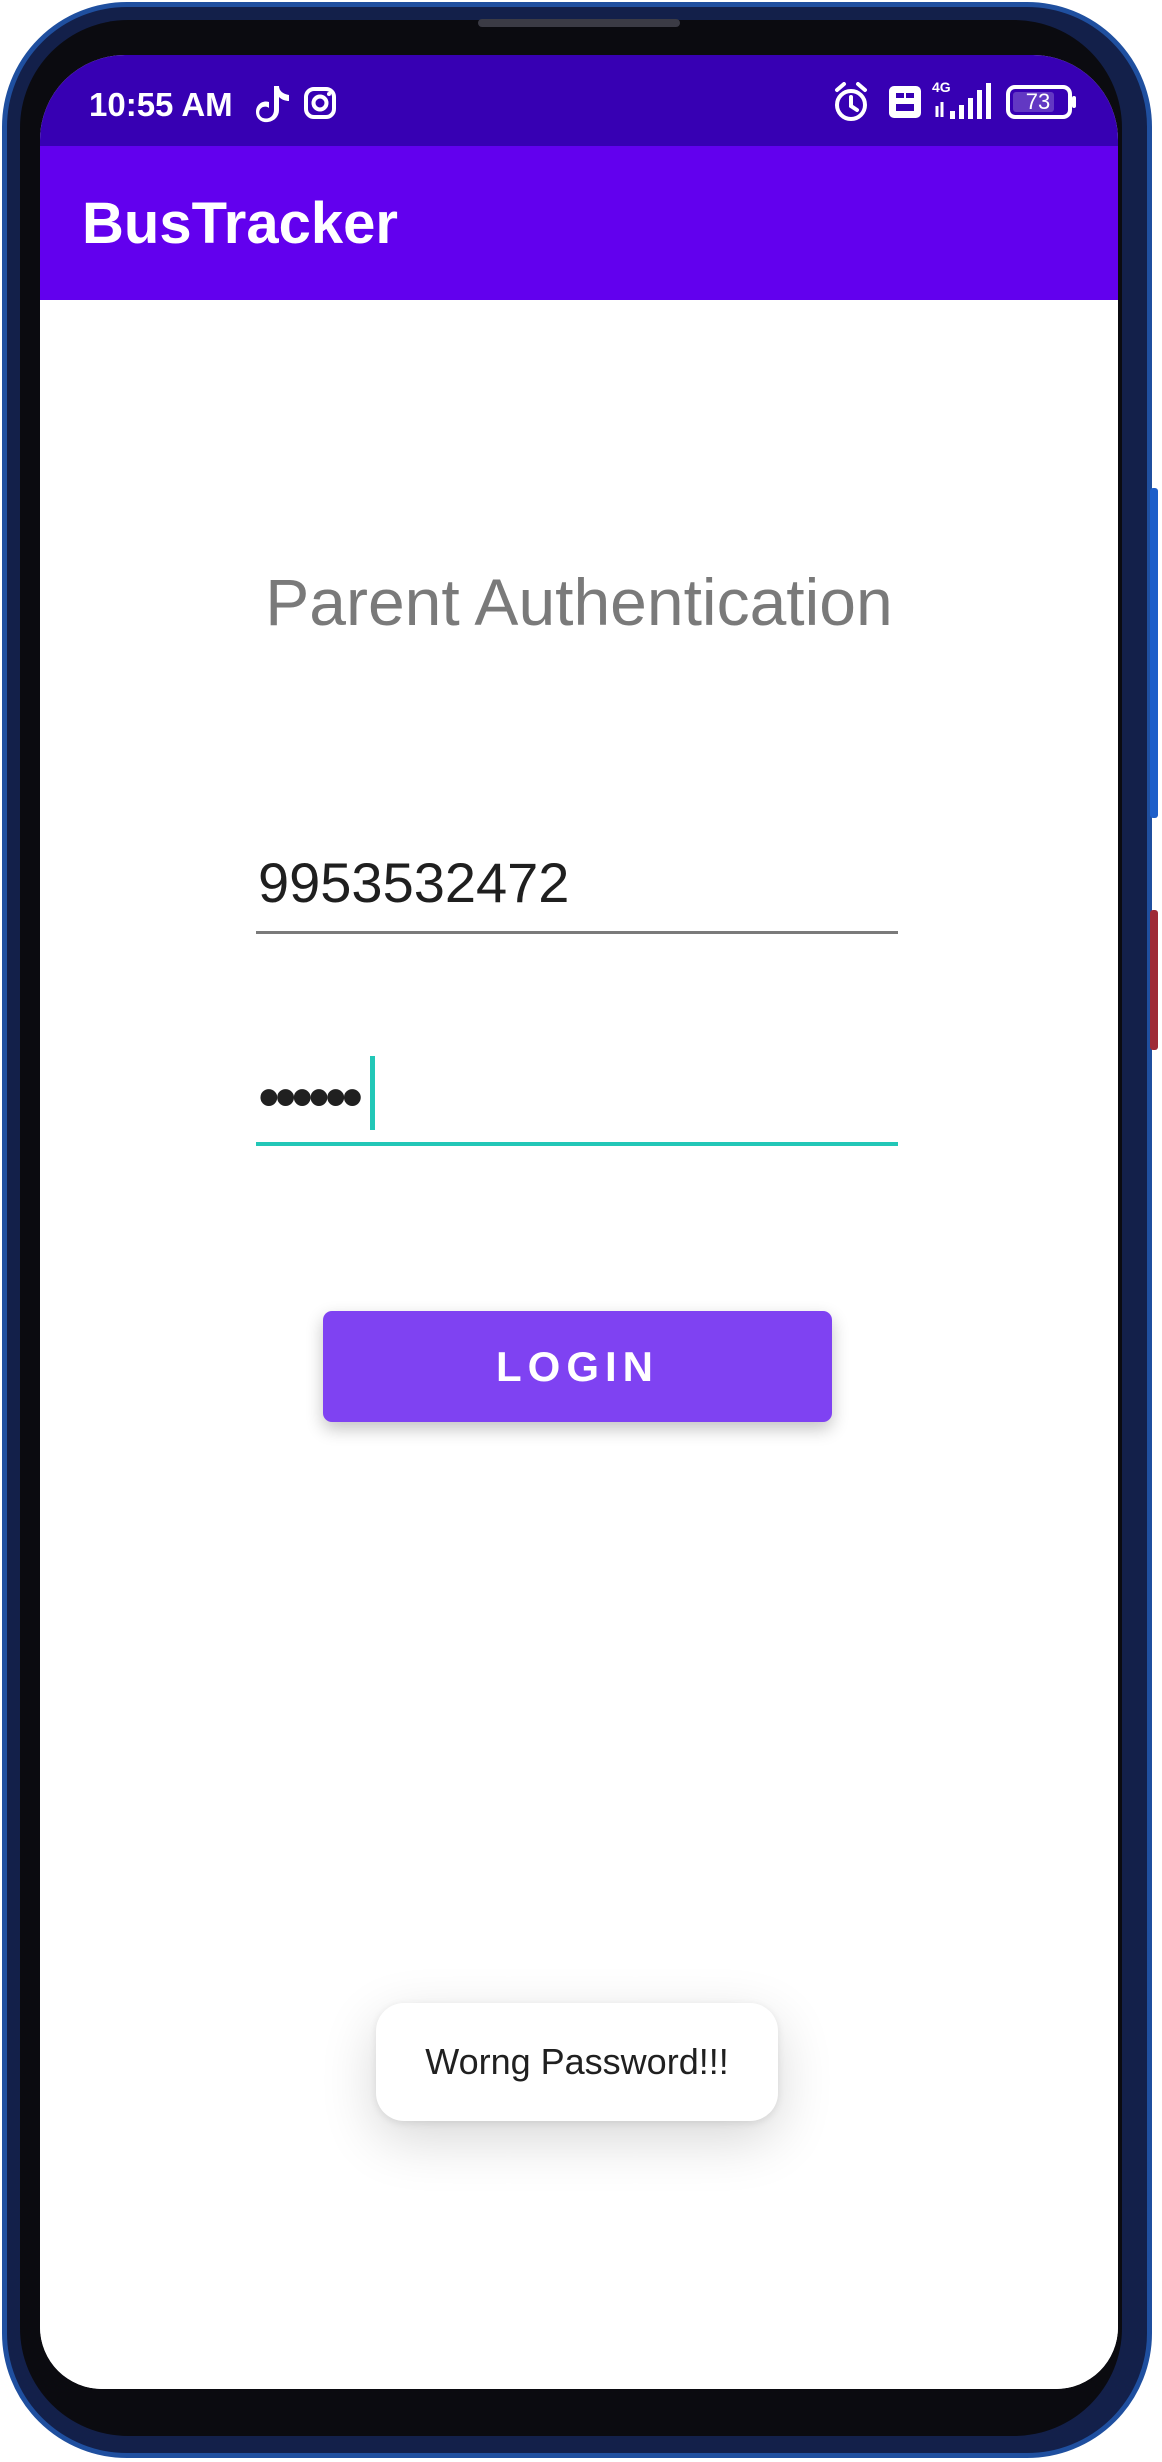 Image resolution: width=1162 pixels, height=2462 pixels. What do you see at coordinates (851, 103) in the screenshot?
I see `alarm-icon` at bounding box center [851, 103].